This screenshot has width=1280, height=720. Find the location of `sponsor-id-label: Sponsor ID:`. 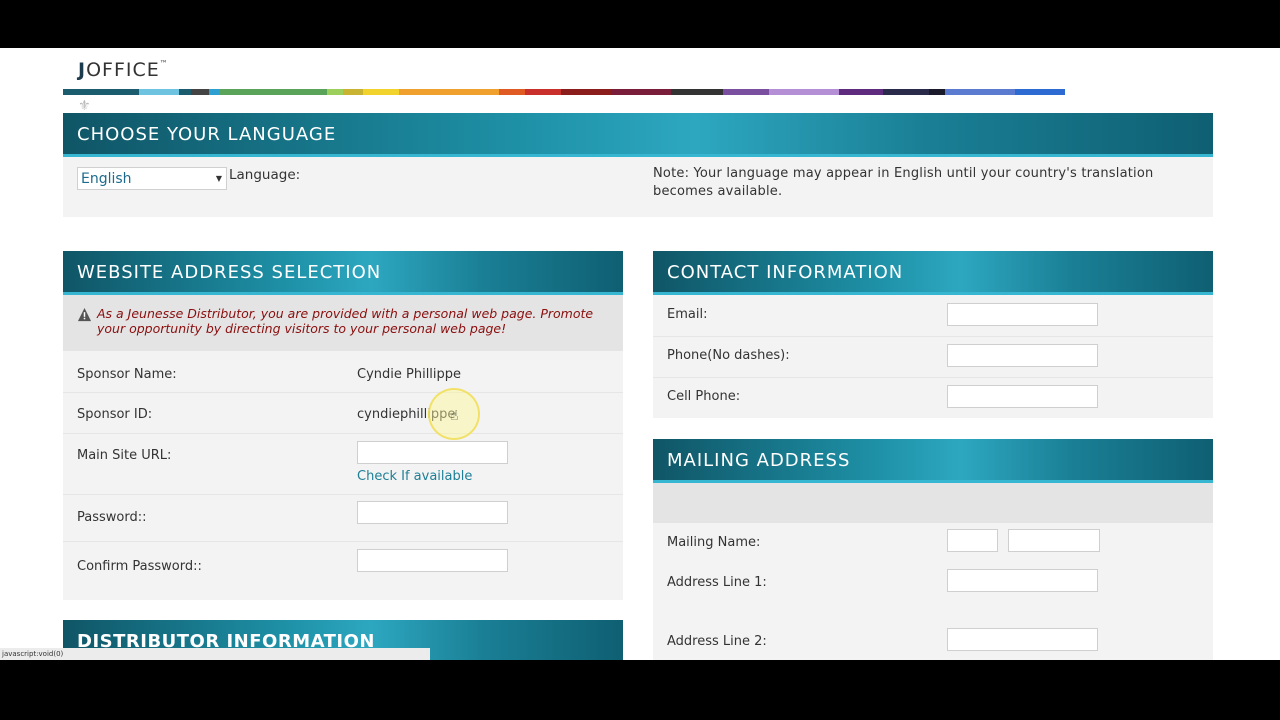

sponsor-id-label: Sponsor ID: is located at coordinates (115, 414).